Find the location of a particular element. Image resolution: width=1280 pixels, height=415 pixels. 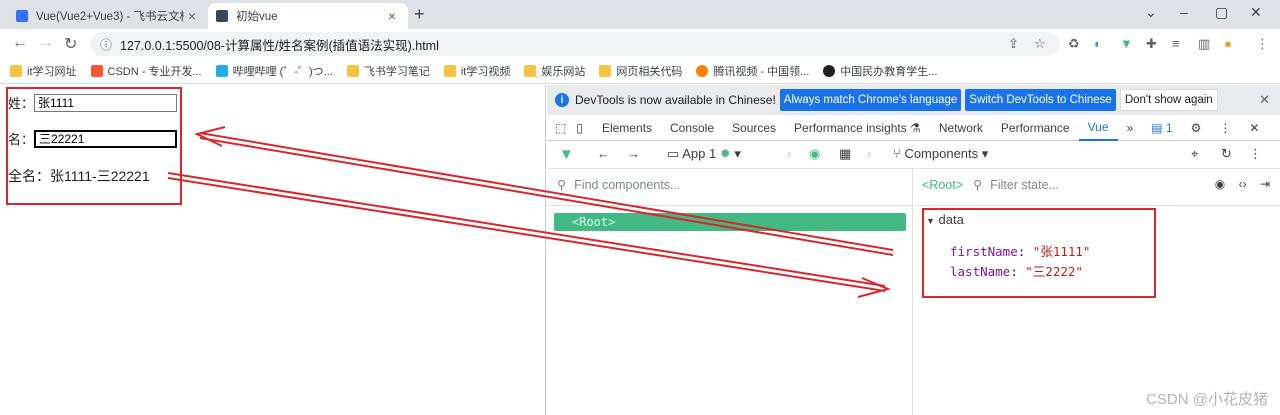

tab-vue: Vue is located at coordinates (1098, 128).